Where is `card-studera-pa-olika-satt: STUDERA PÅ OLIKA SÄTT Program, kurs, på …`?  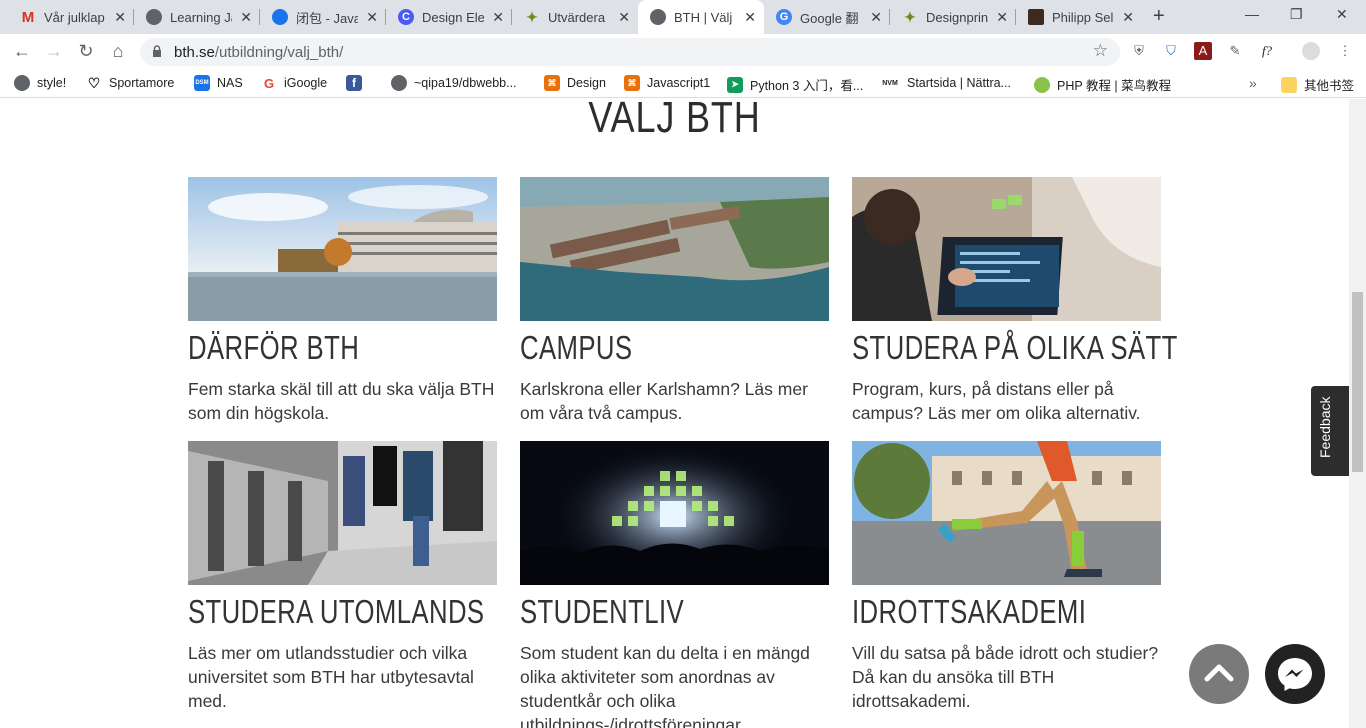
card-studera-pa-olika-satt: STUDERA PÅ OLIKA SÄTT Program, kurs, på … is located at coordinates (1014, 301).